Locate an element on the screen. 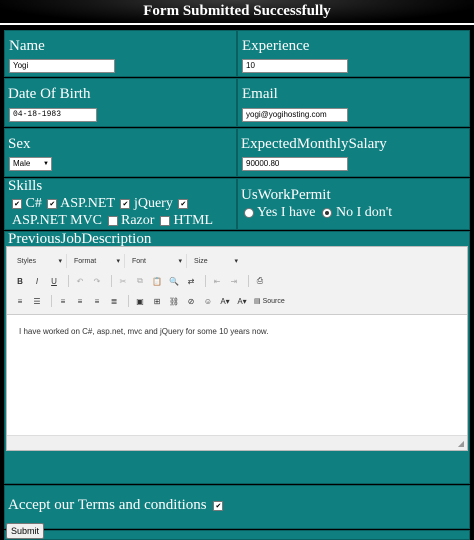 The width and height of the screenshot is (474, 540). name-cell: Name Yogi is located at coordinates (120, 53).